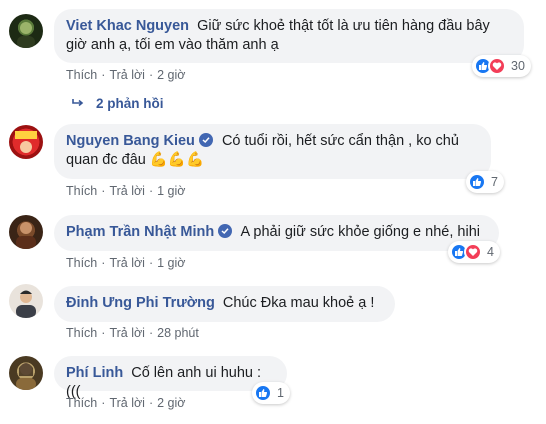 This screenshot has width=546, height=424. I want to click on comment-actions: Thích · Trả lời · 28 phút, so click(132, 333).